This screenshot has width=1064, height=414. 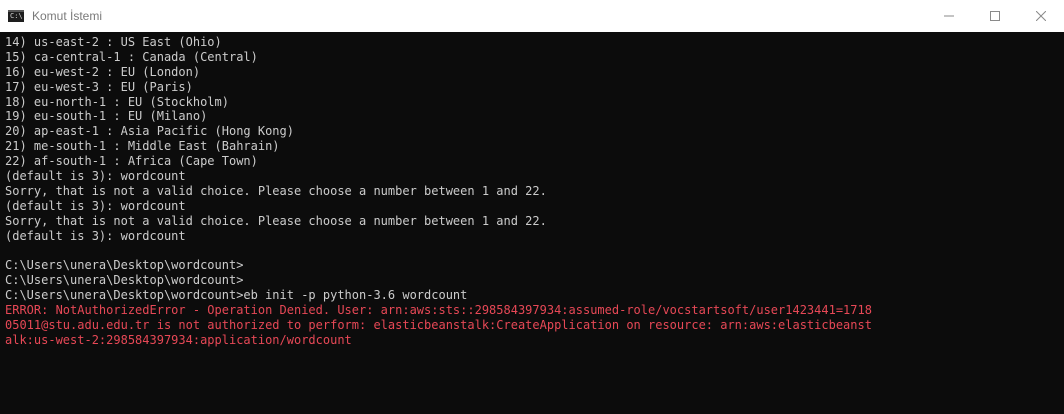 I want to click on window-controls, so click(x=995, y=16).